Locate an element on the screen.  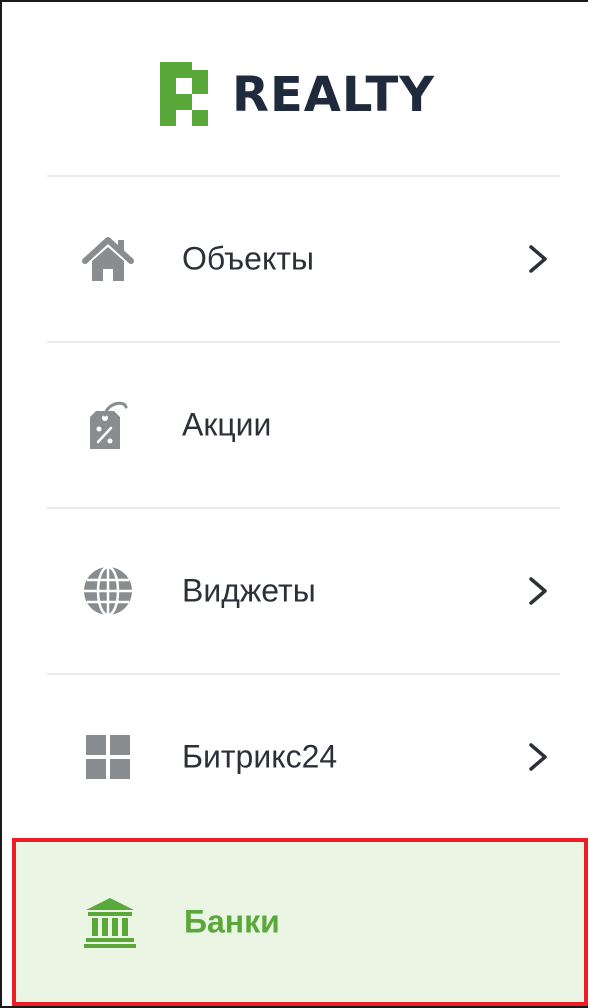
menu-item-label: Акции is located at coordinates (227, 424).